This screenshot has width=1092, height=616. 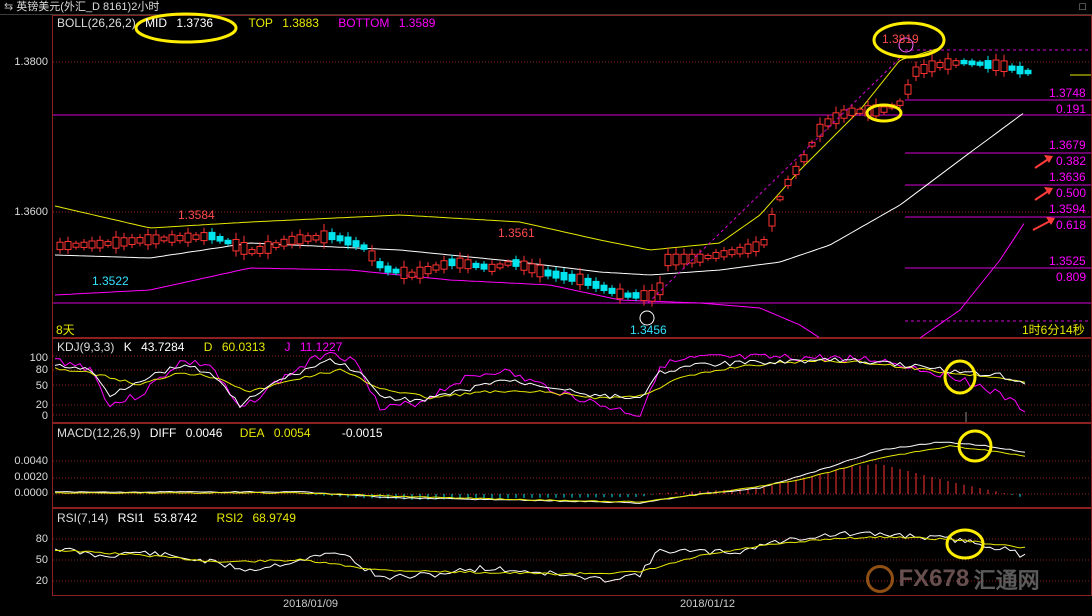 What do you see at coordinates (41, 581) in the screenshot?
I see `rsi-tick-20: 20` at bounding box center [41, 581].